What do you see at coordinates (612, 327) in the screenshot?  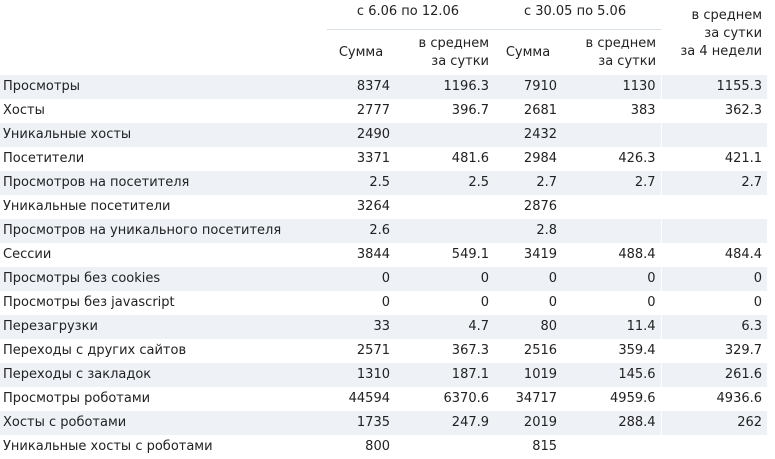 I see `period-2-avg-cell: 11.4` at bounding box center [612, 327].